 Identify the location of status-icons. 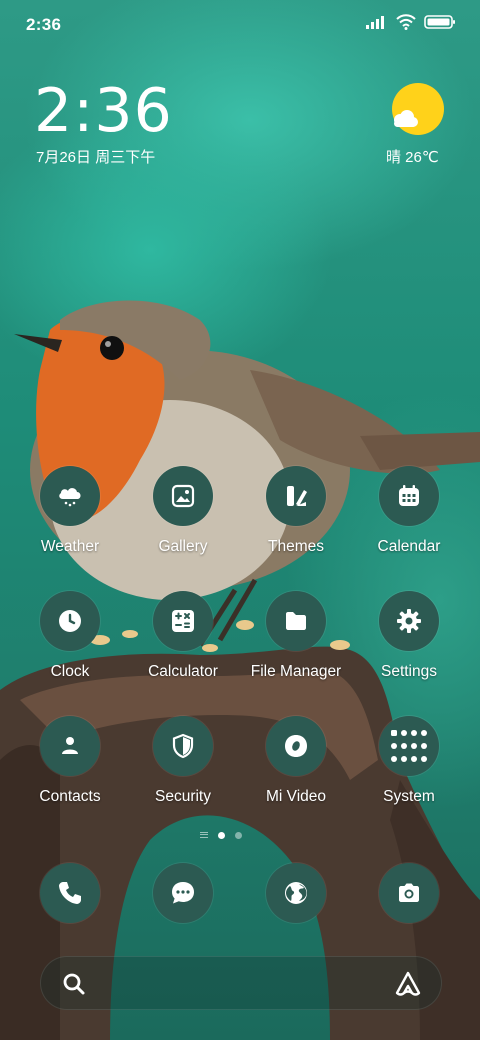
(411, 22).